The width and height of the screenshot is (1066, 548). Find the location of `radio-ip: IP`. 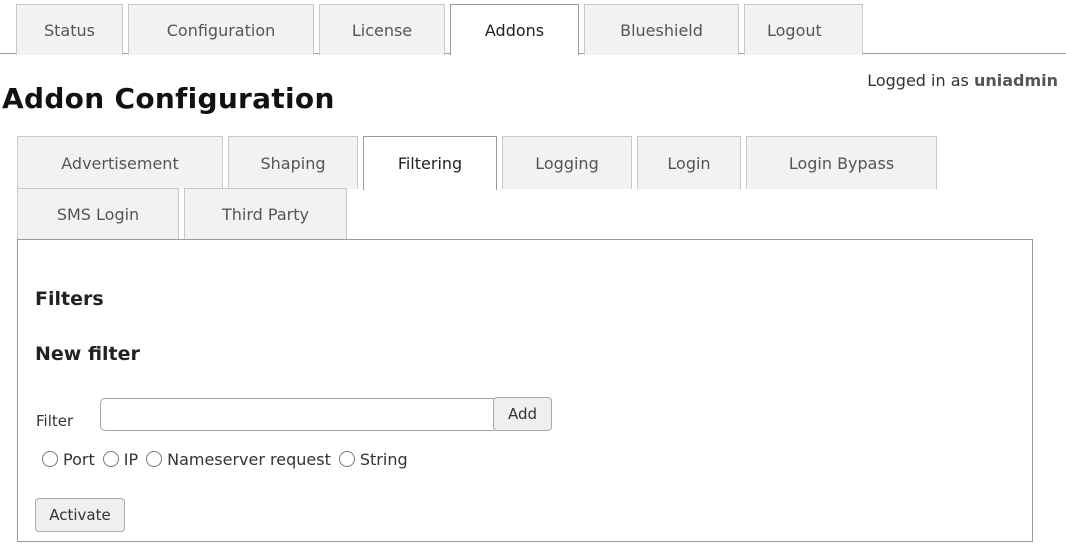

radio-ip: IP is located at coordinates (120, 459).